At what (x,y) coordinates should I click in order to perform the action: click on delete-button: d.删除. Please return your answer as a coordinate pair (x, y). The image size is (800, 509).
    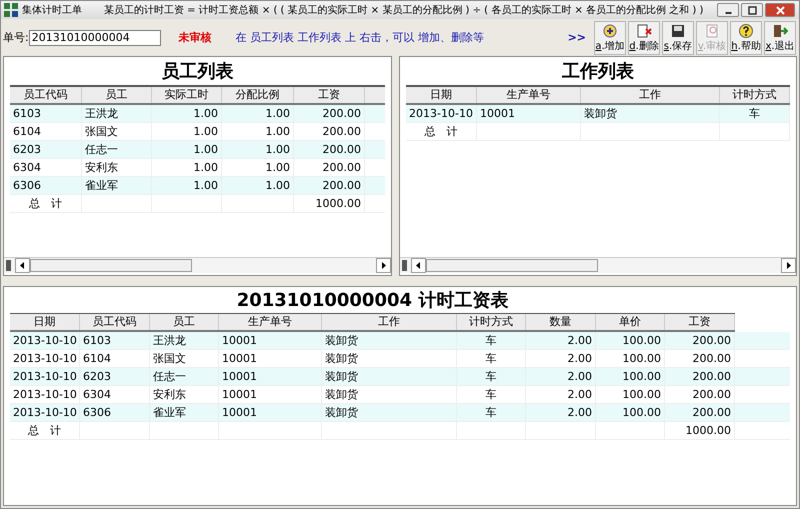
    Looking at the image, I should click on (644, 37).